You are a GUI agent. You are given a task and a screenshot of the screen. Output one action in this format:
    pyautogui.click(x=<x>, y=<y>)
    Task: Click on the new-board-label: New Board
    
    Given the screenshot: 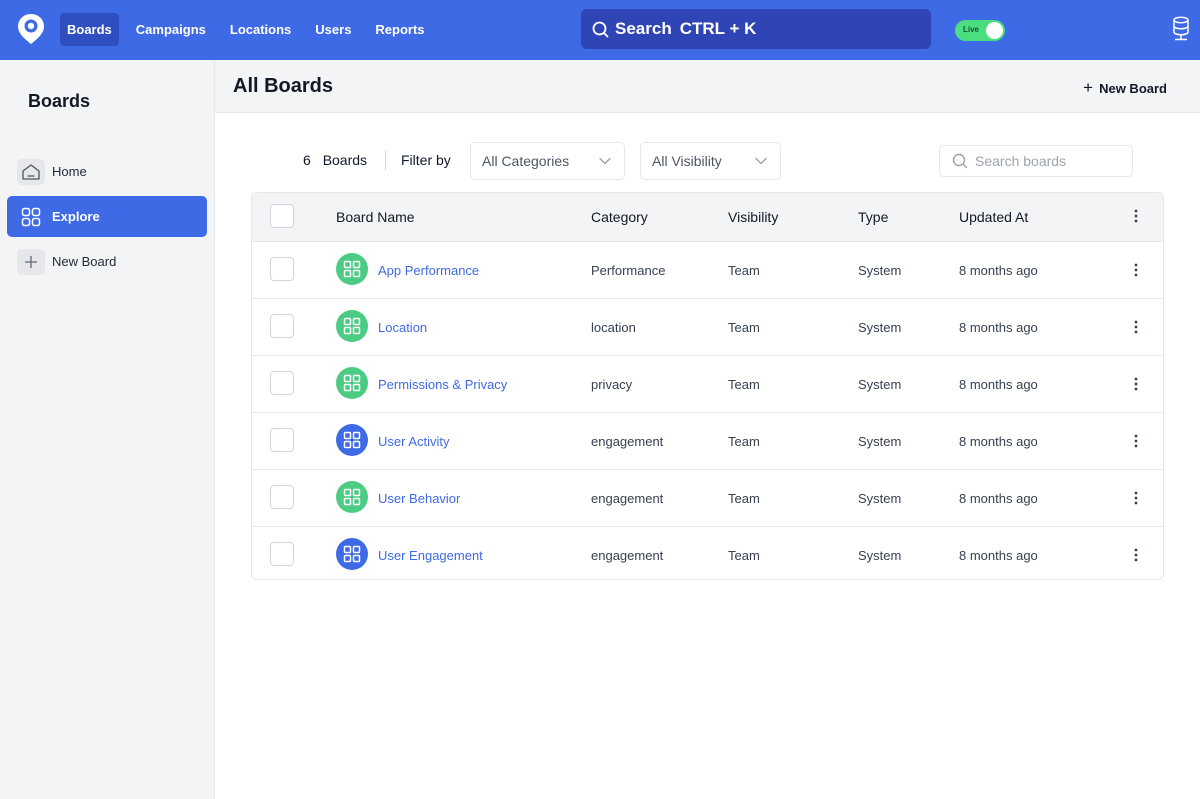 What is the action you would take?
    pyautogui.click(x=1133, y=88)
    